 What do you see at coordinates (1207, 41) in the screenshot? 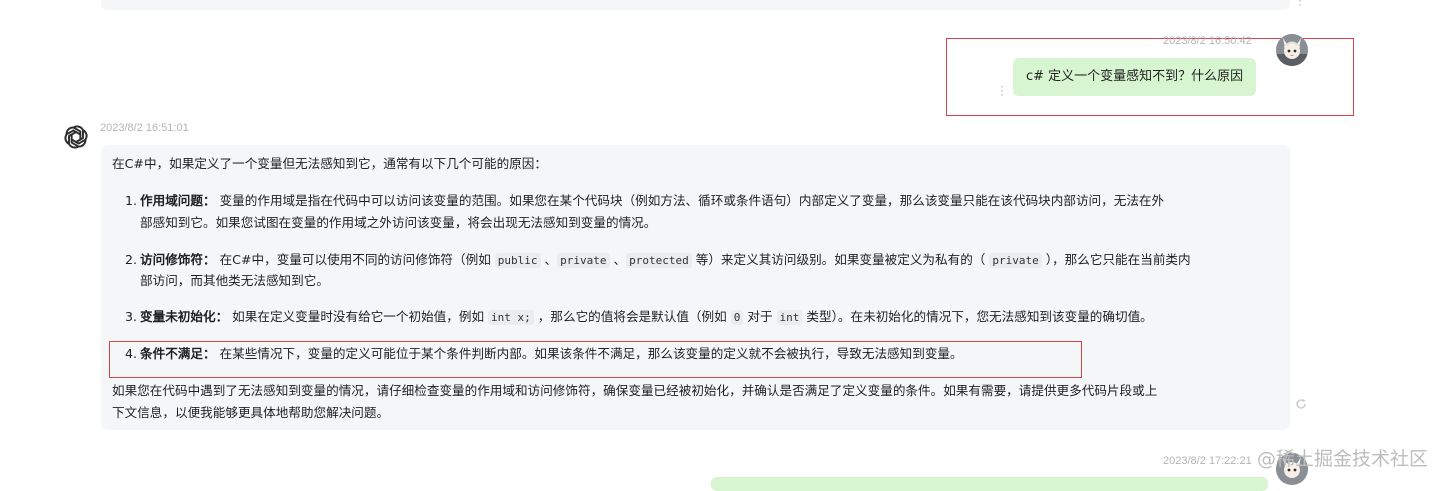
I see `user-message-timestamp: 2023/8/2 16:50:42` at bounding box center [1207, 41].